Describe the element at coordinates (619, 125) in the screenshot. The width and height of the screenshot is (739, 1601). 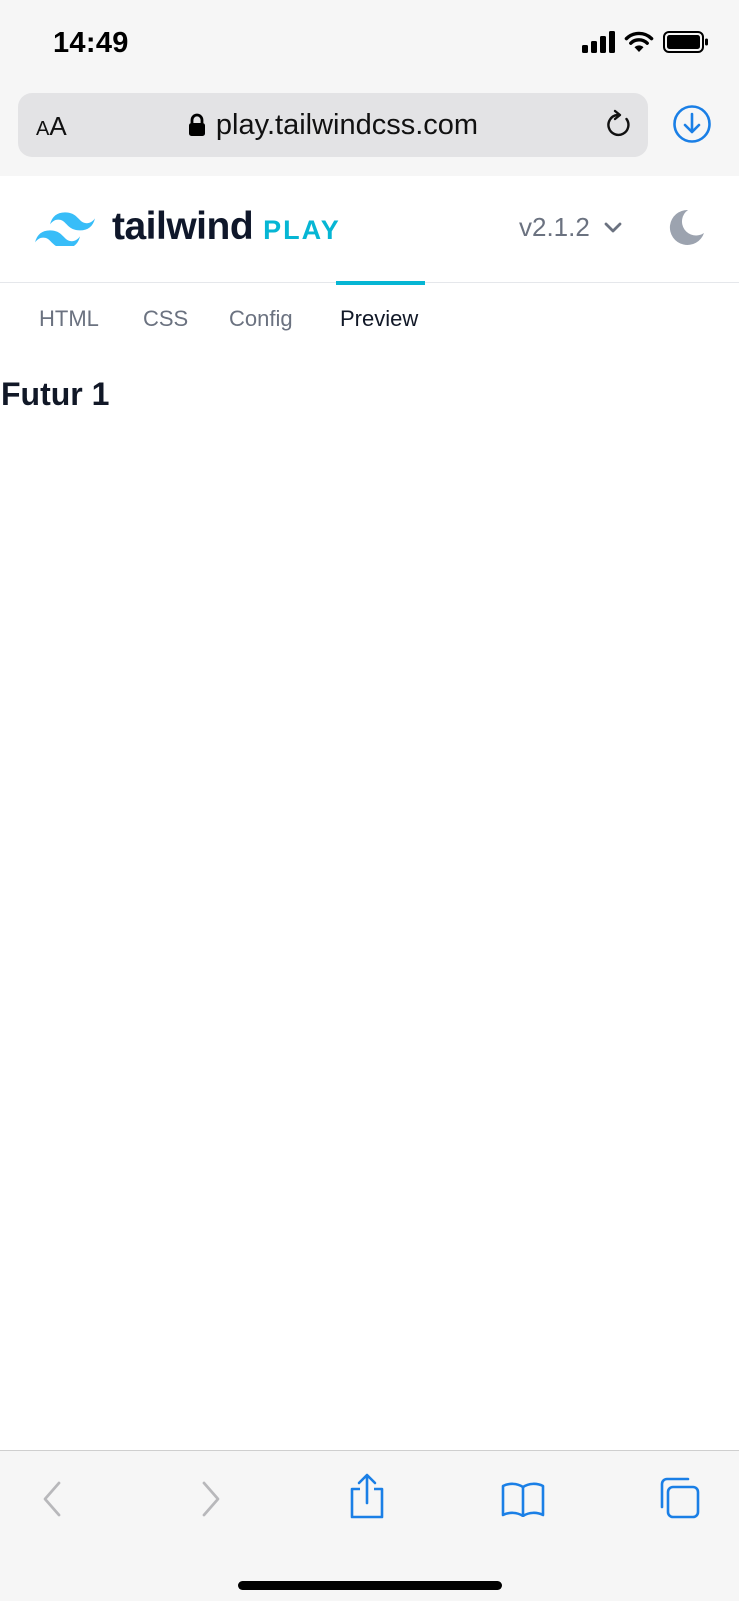
I see `reload-icon` at that location.